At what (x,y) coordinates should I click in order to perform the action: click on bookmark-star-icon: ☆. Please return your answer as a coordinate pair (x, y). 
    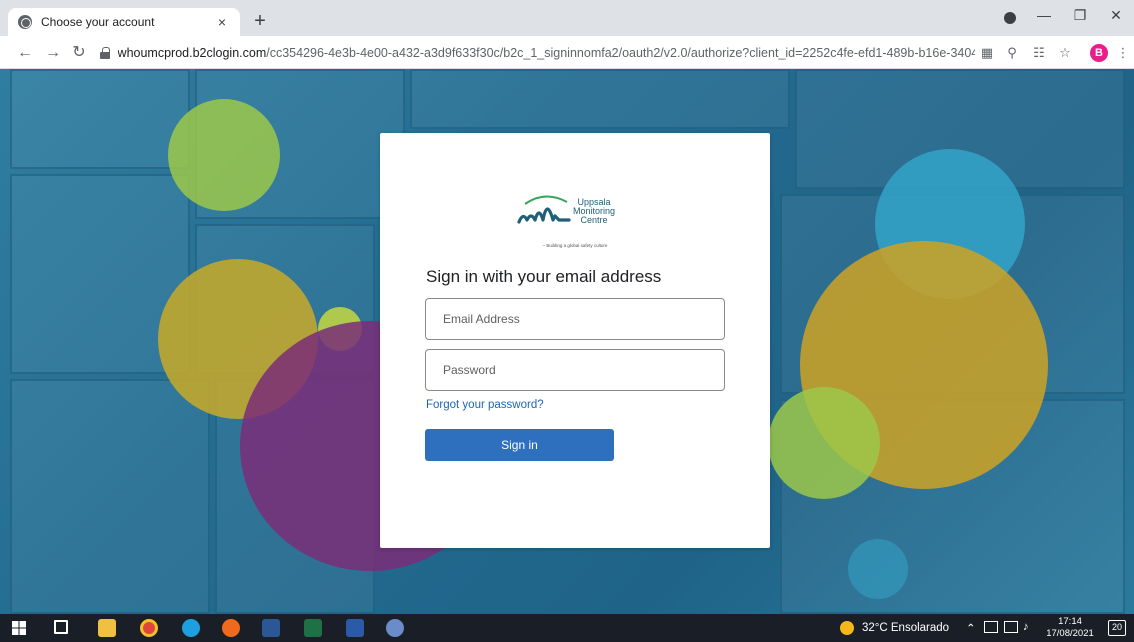
    Looking at the image, I should click on (1065, 53).